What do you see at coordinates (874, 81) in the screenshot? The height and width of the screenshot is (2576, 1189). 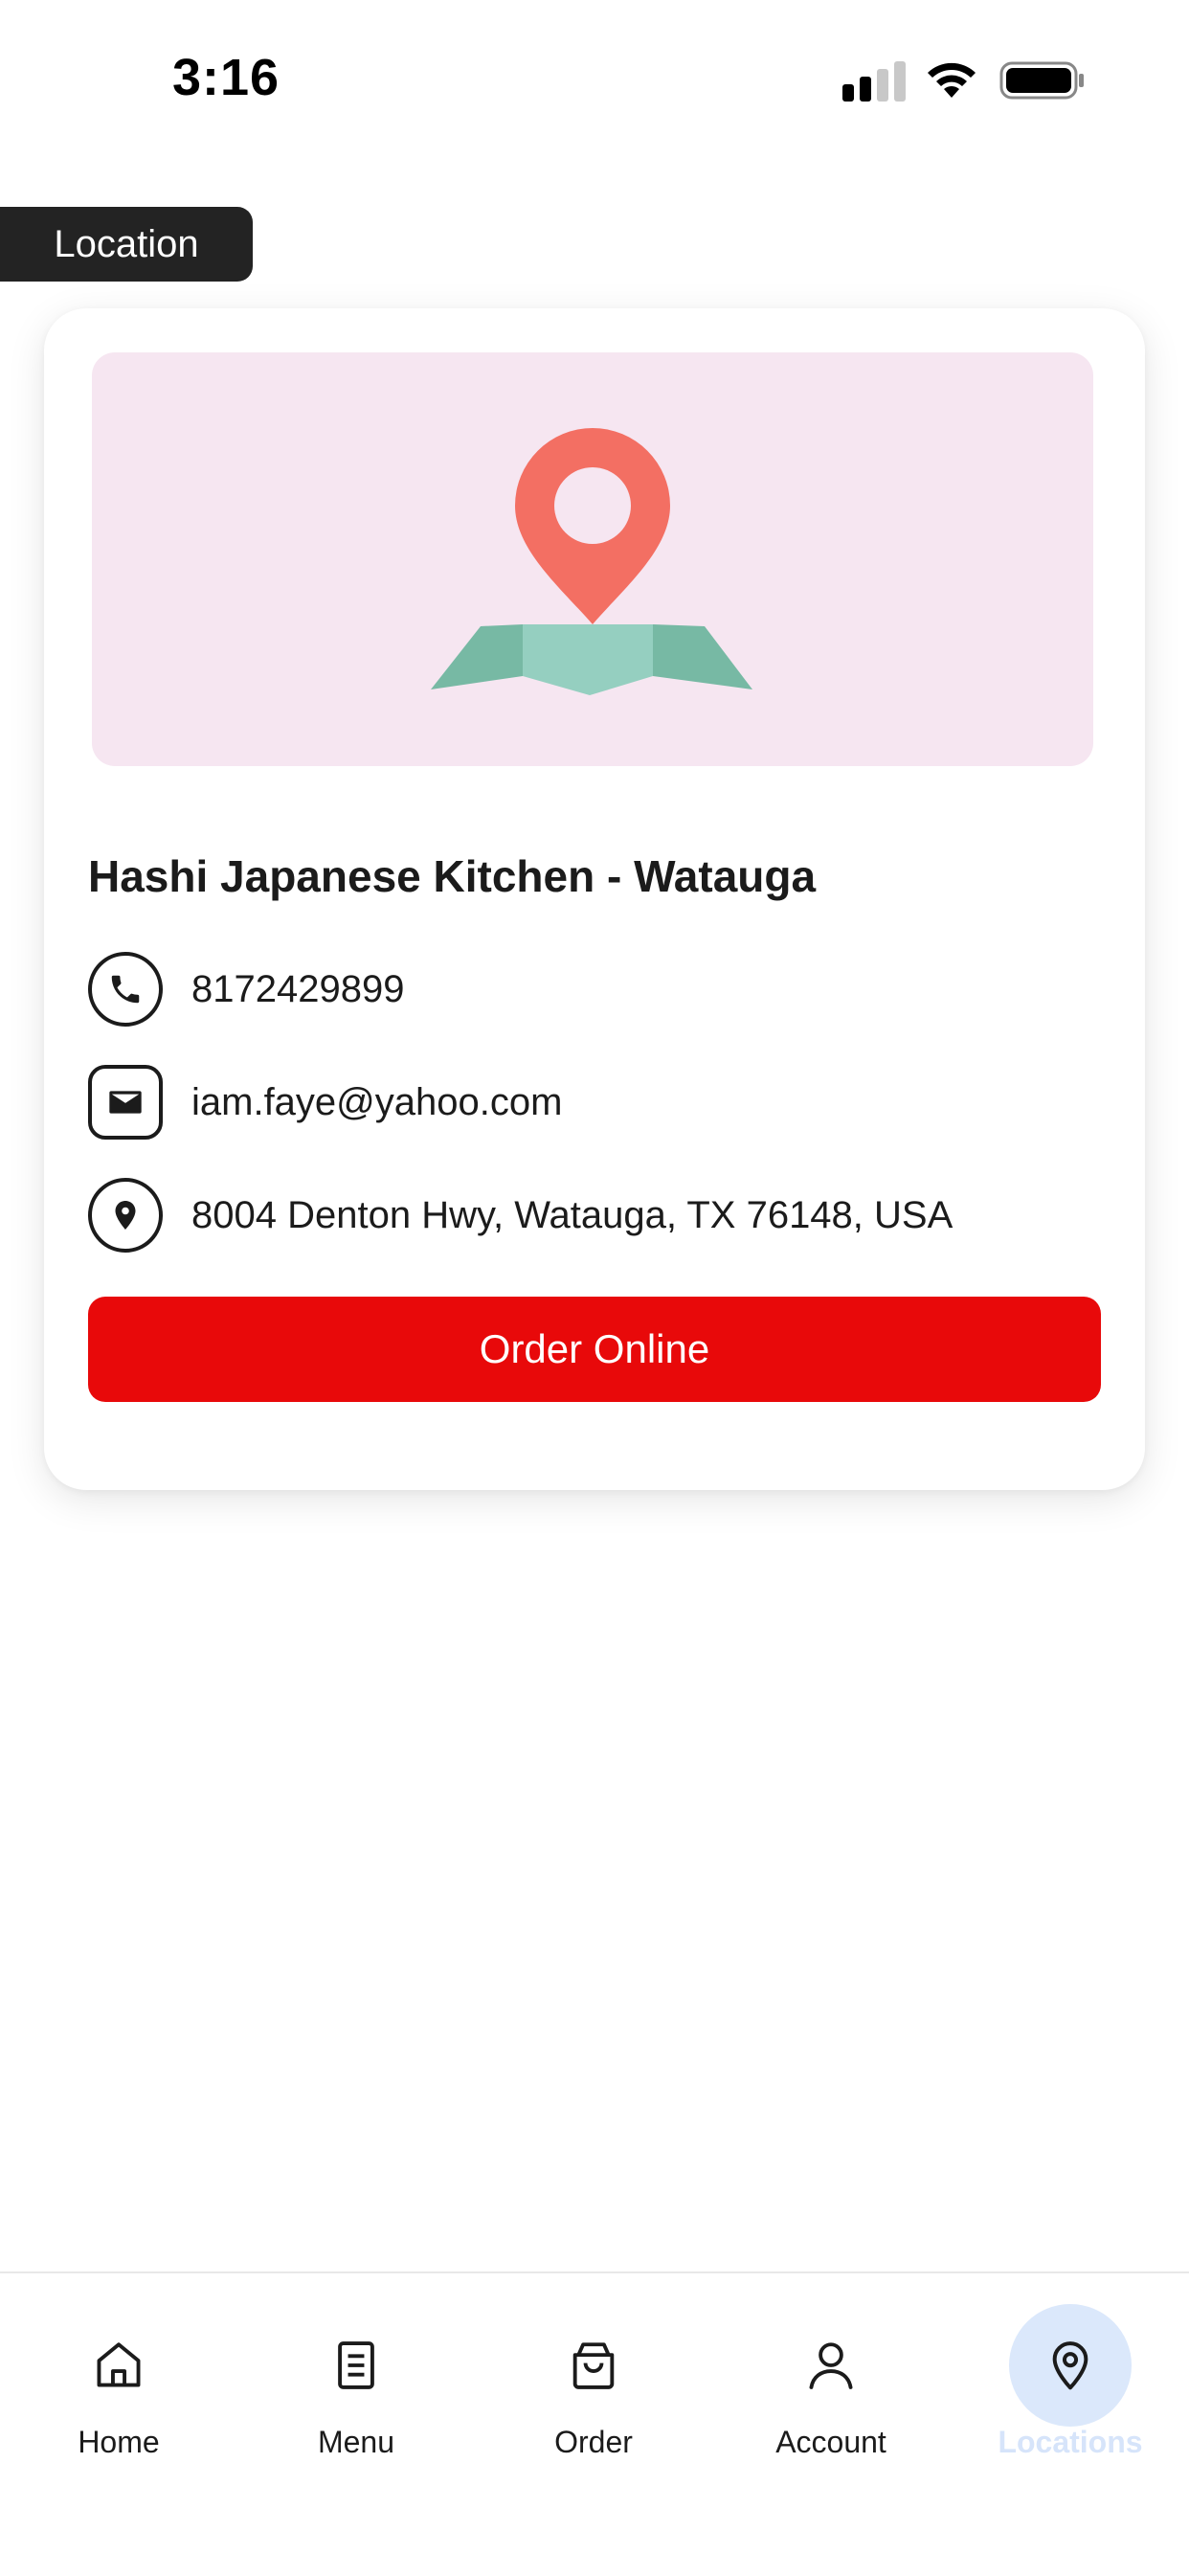 I see `cellular-signal-icon` at bounding box center [874, 81].